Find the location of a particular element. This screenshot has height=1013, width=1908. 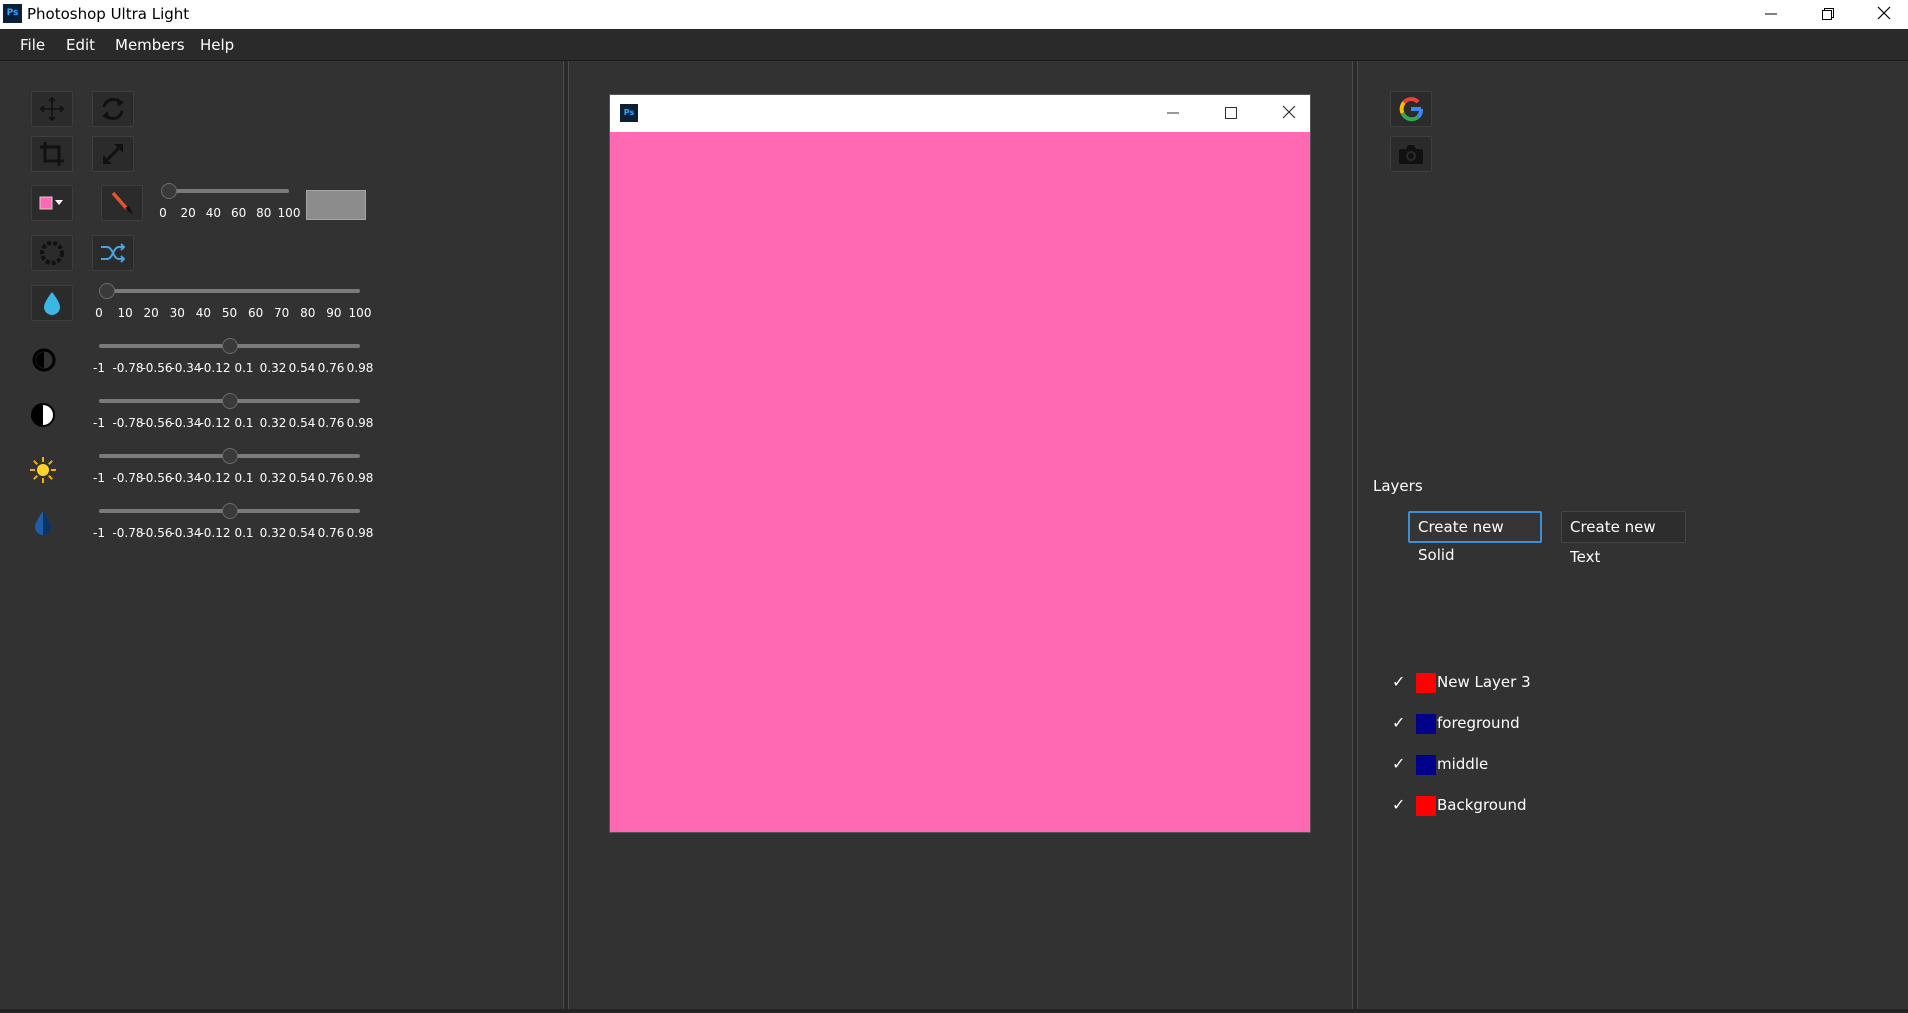

color-picker-button is located at coordinates (52, 203).